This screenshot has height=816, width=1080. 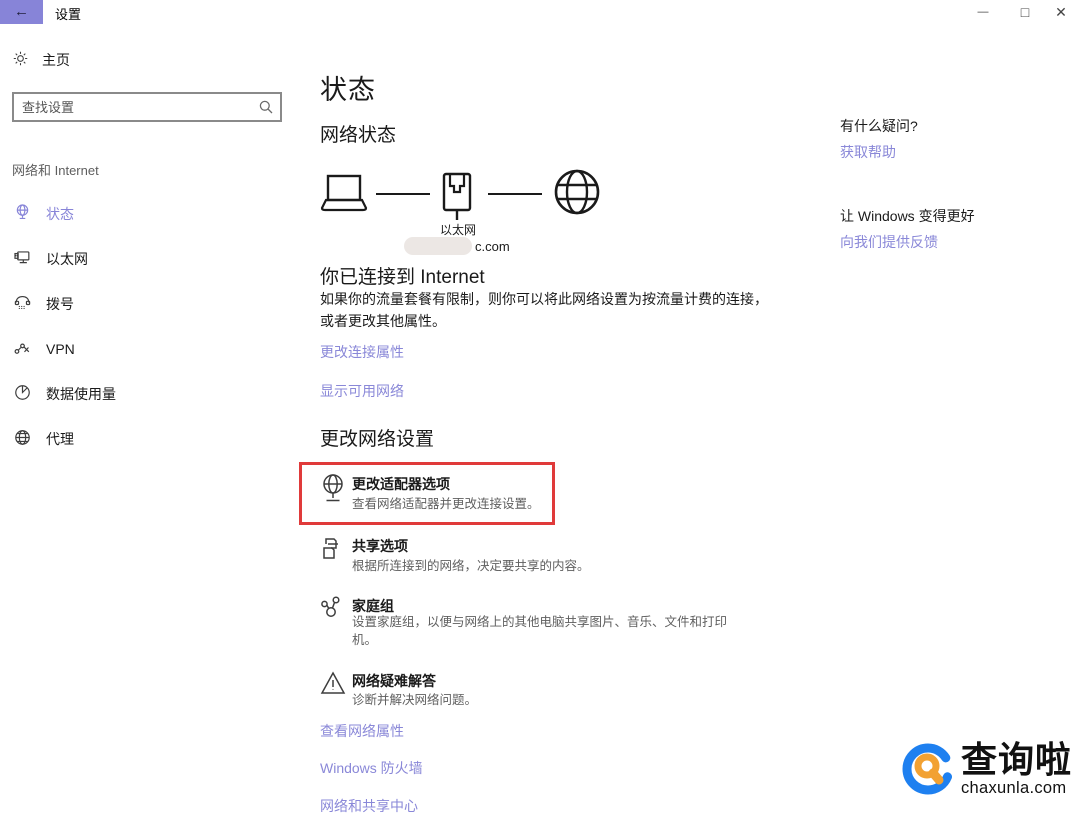 What do you see at coordinates (60, 349) in the screenshot?
I see `sidebar-item-label: VPN` at bounding box center [60, 349].